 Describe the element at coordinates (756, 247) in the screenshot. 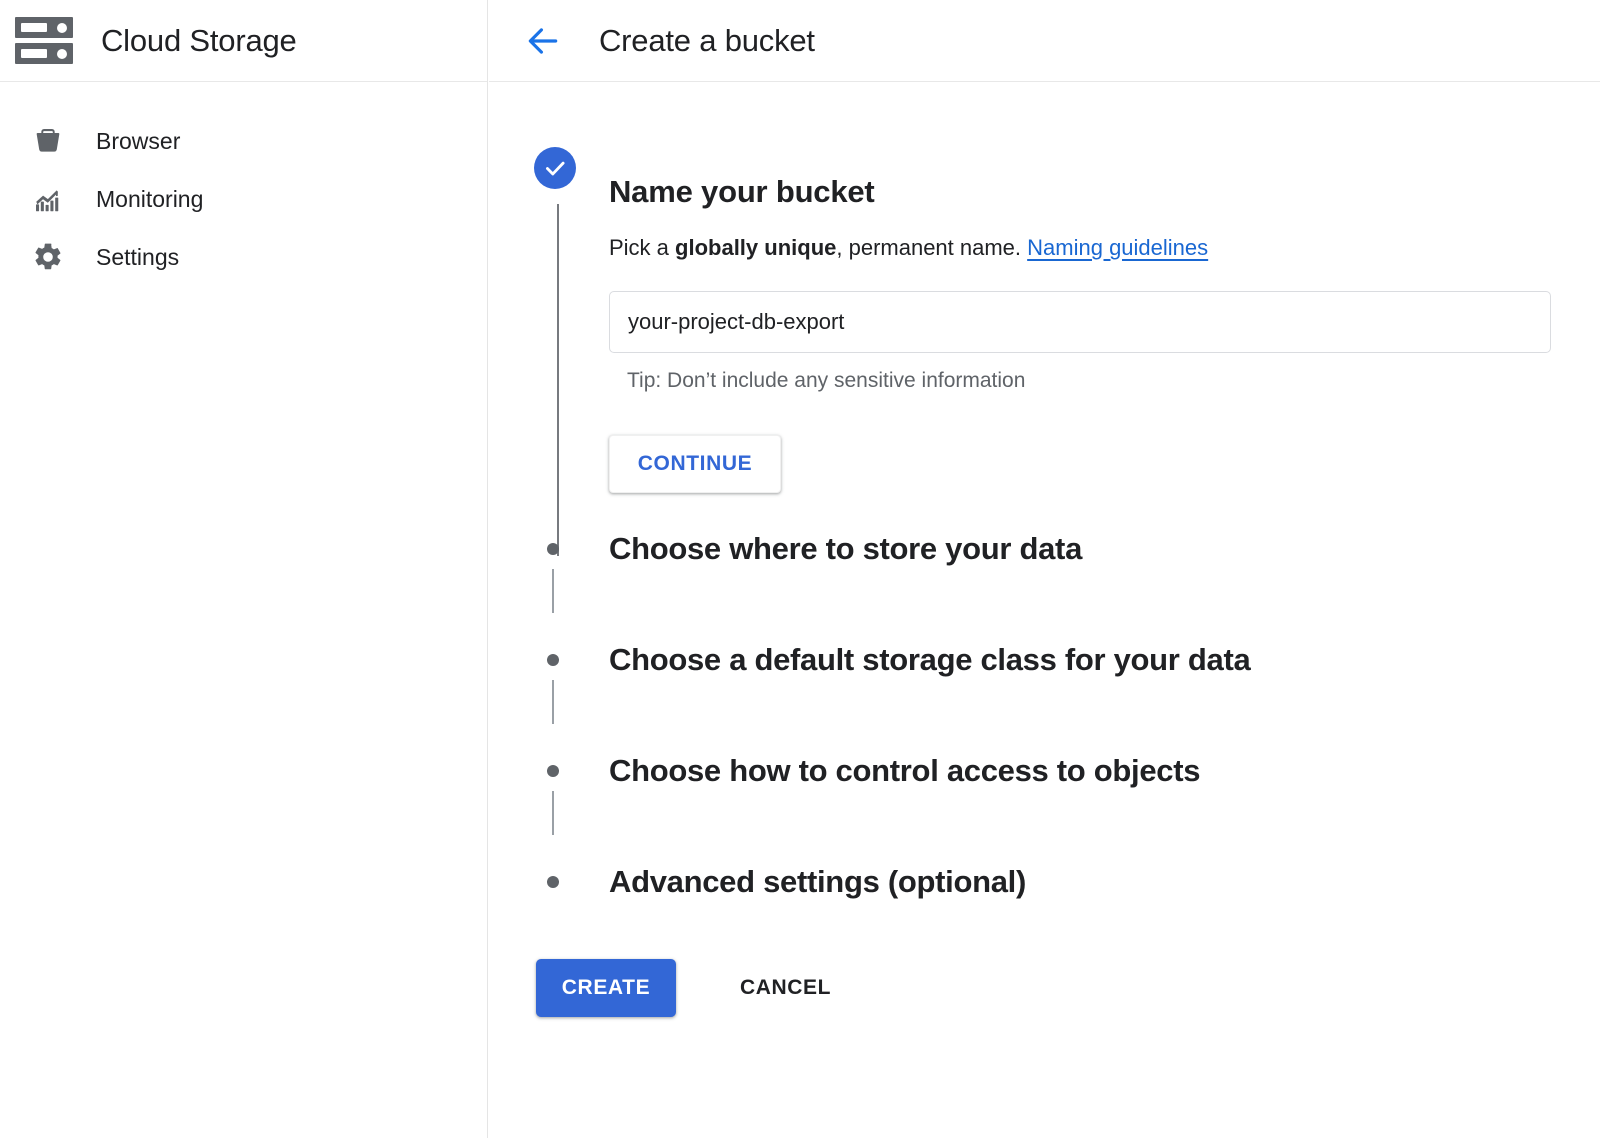

I see `desc-bold: globally unique` at that location.